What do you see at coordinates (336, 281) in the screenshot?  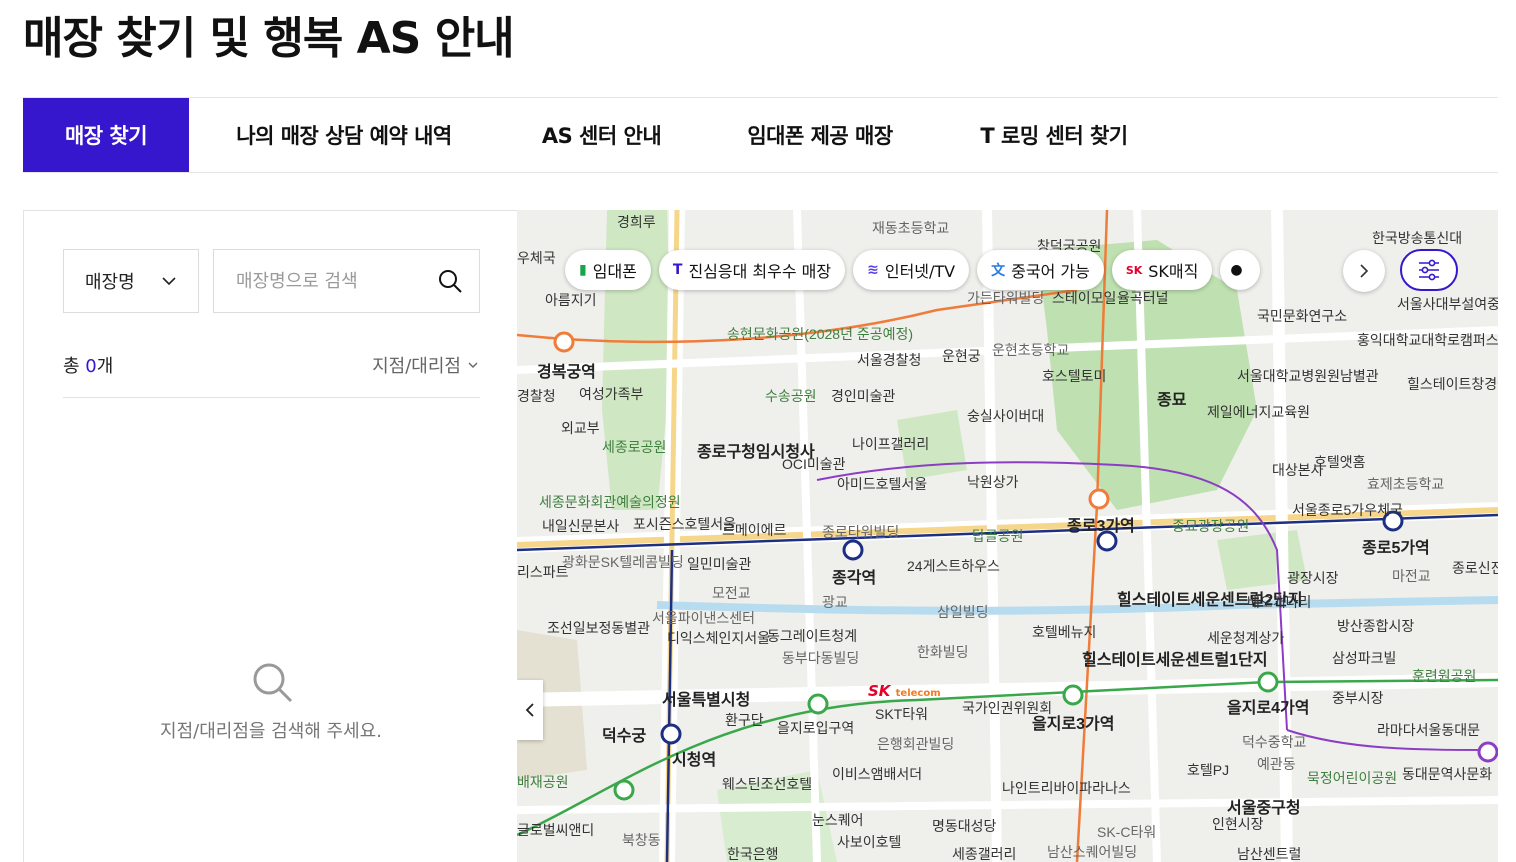 I see `search-input` at bounding box center [336, 281].